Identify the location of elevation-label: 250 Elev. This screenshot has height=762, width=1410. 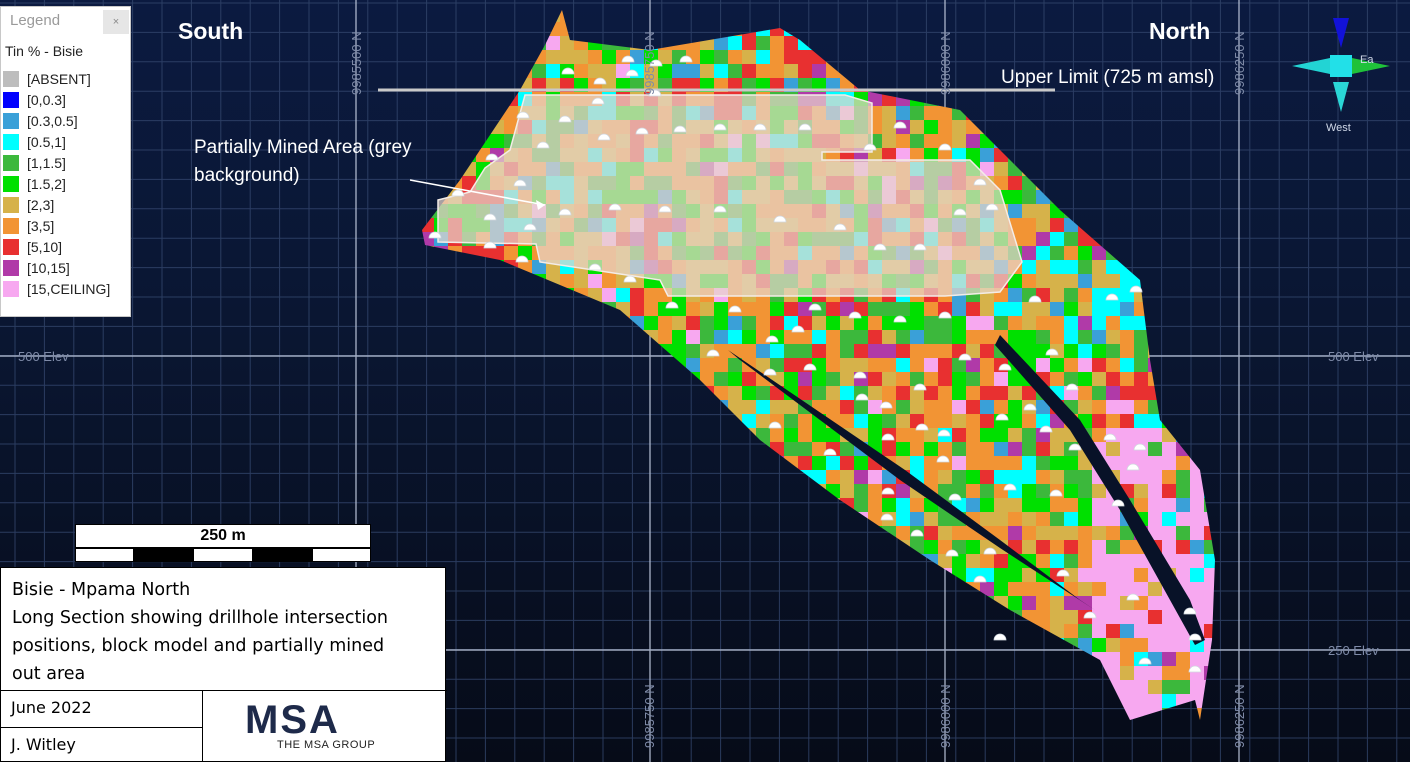
(1353, 650).